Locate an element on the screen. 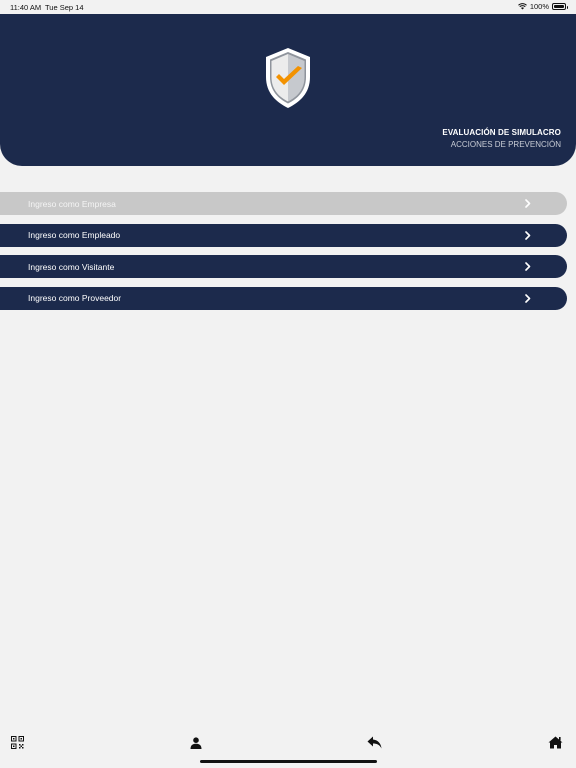  wifi-icon is located at coordinates (522, 6).